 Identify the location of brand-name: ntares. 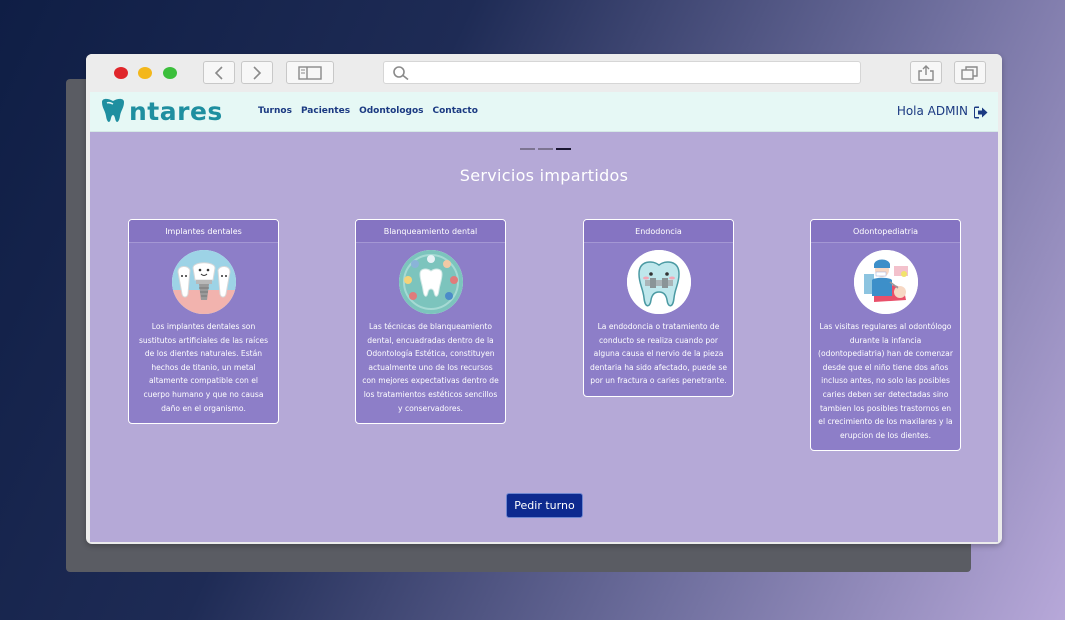
(176, 111).